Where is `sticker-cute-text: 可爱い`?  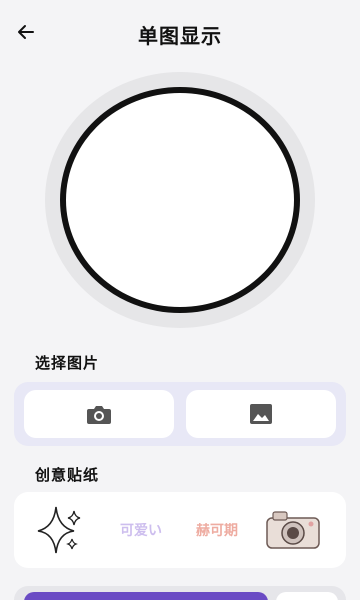
sticker-cute-text: 可爱い is located at coordinates (141, 530).